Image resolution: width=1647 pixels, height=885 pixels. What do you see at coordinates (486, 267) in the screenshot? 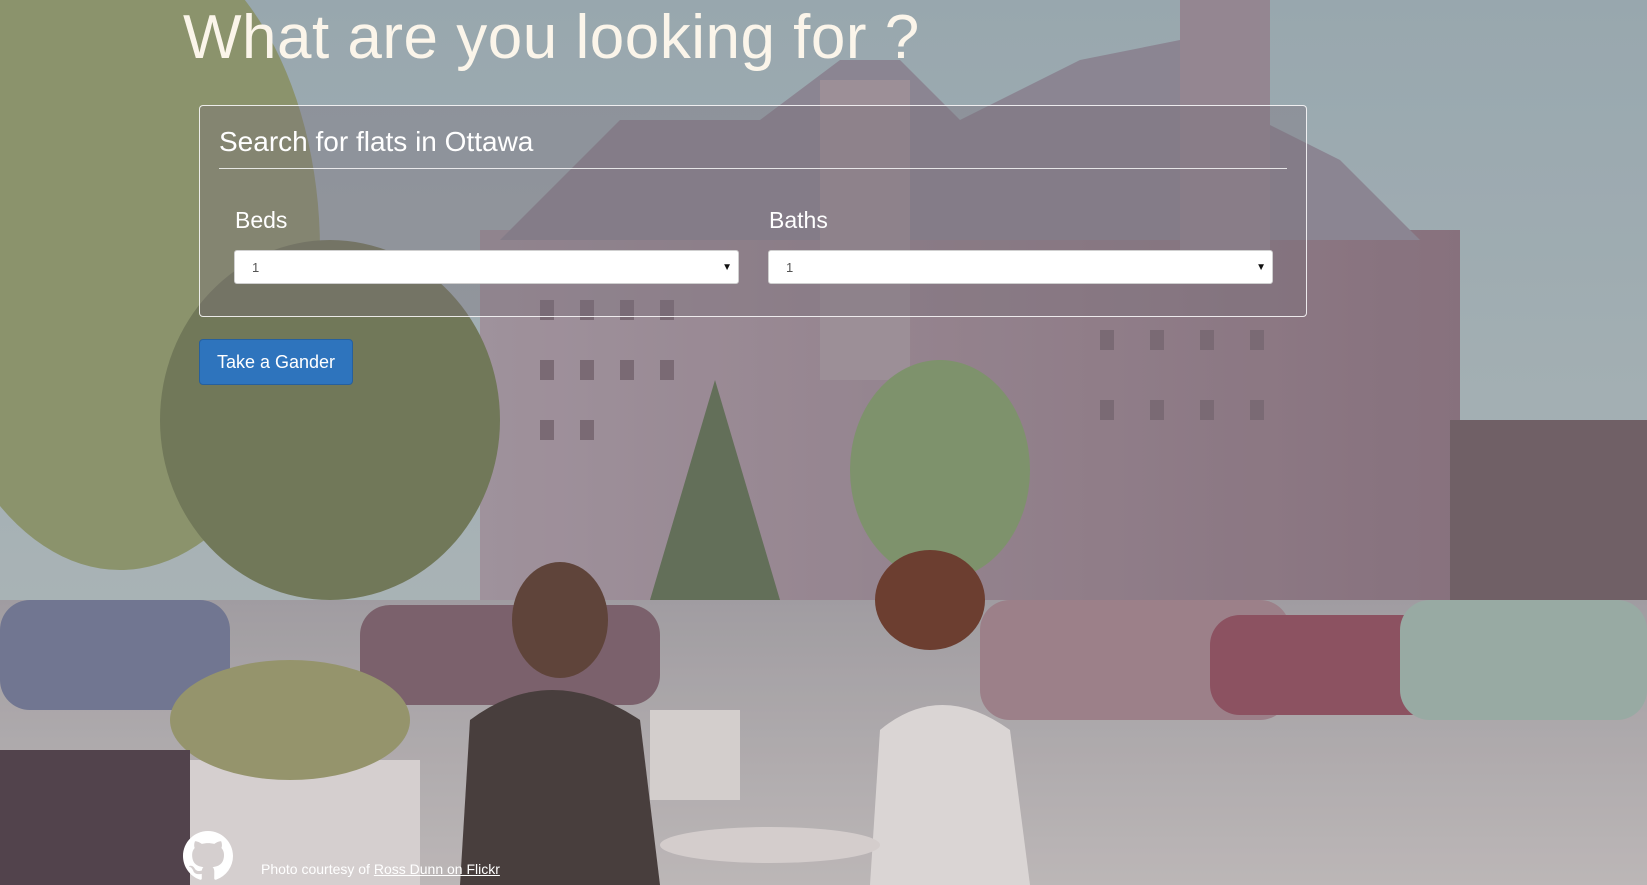
I see `beds-select: 1 ▼` at bounding box center [486, 267].